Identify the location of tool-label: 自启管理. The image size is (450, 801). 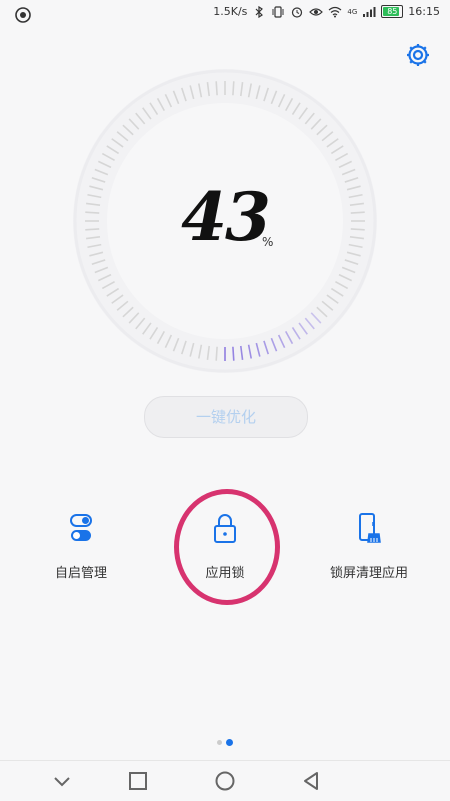
(80, 573).